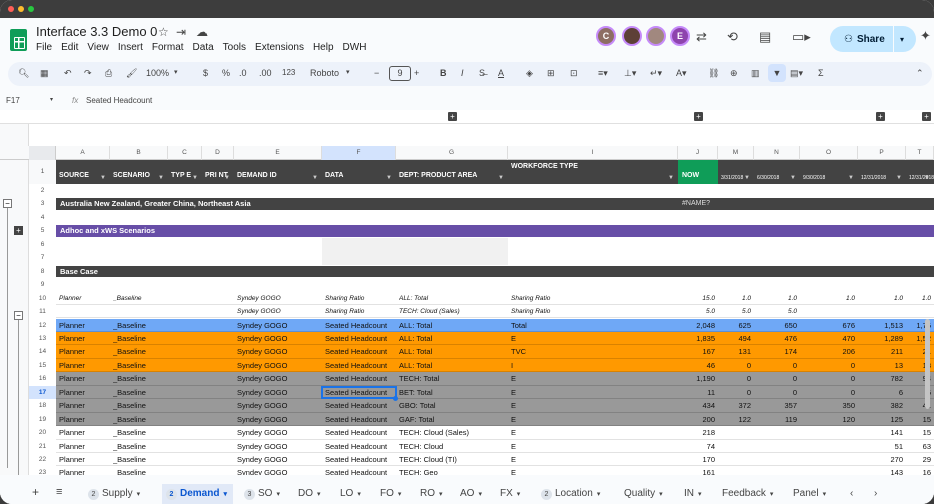  I want to click on cell-j: 434, so click(698, 405).